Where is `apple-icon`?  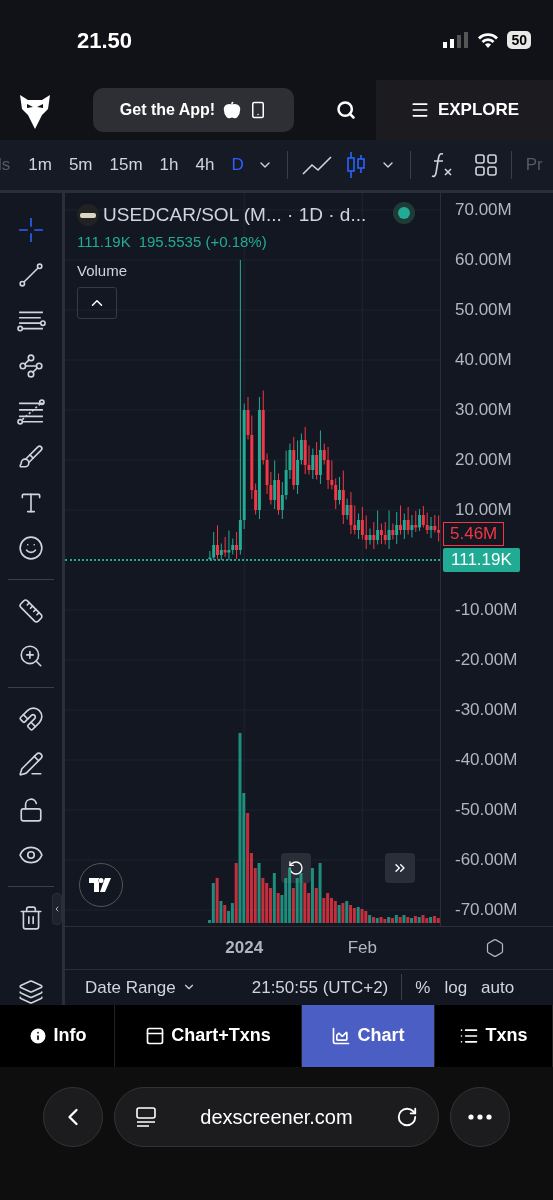 apple-icon is located at coordinates (232, 110).